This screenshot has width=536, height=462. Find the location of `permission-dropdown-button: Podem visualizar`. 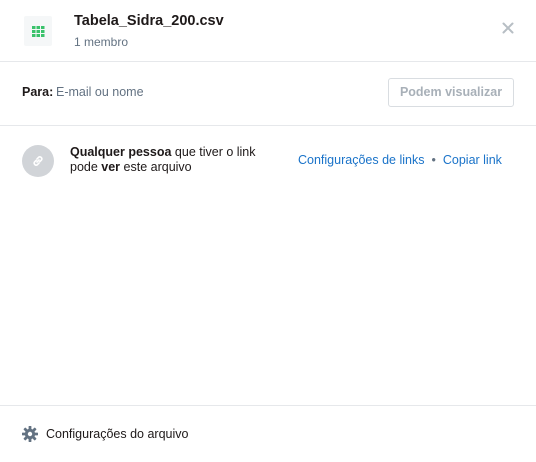

permission-dropdown-button: Podem visualizar is located at coordinates (451, 92).